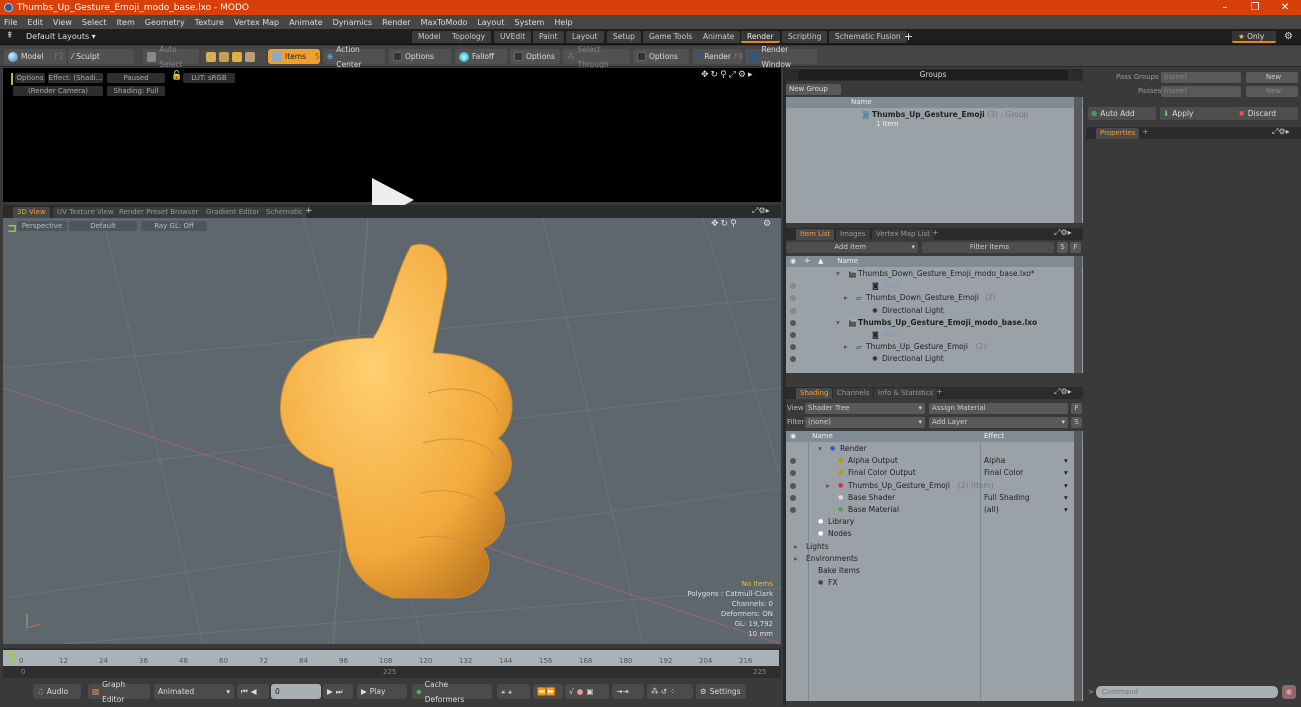 The width and height of the screenshot is (1301, 707). I want to click on layout-tab-schematic-fusion: Schematic Fusion, so click(868, 37).